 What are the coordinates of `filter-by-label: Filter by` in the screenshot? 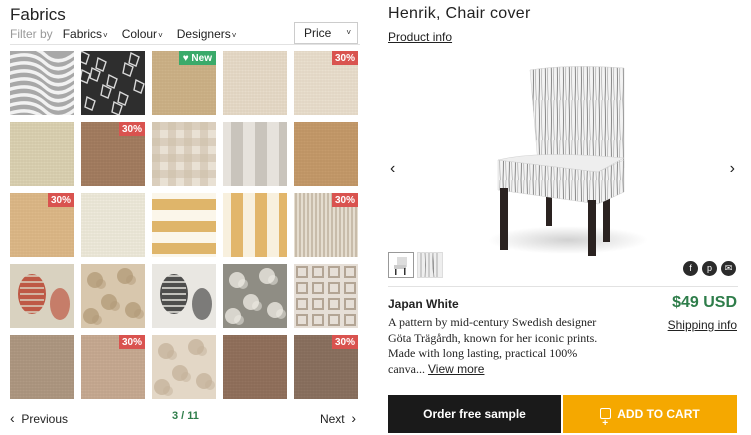 It's located at (31, 34).